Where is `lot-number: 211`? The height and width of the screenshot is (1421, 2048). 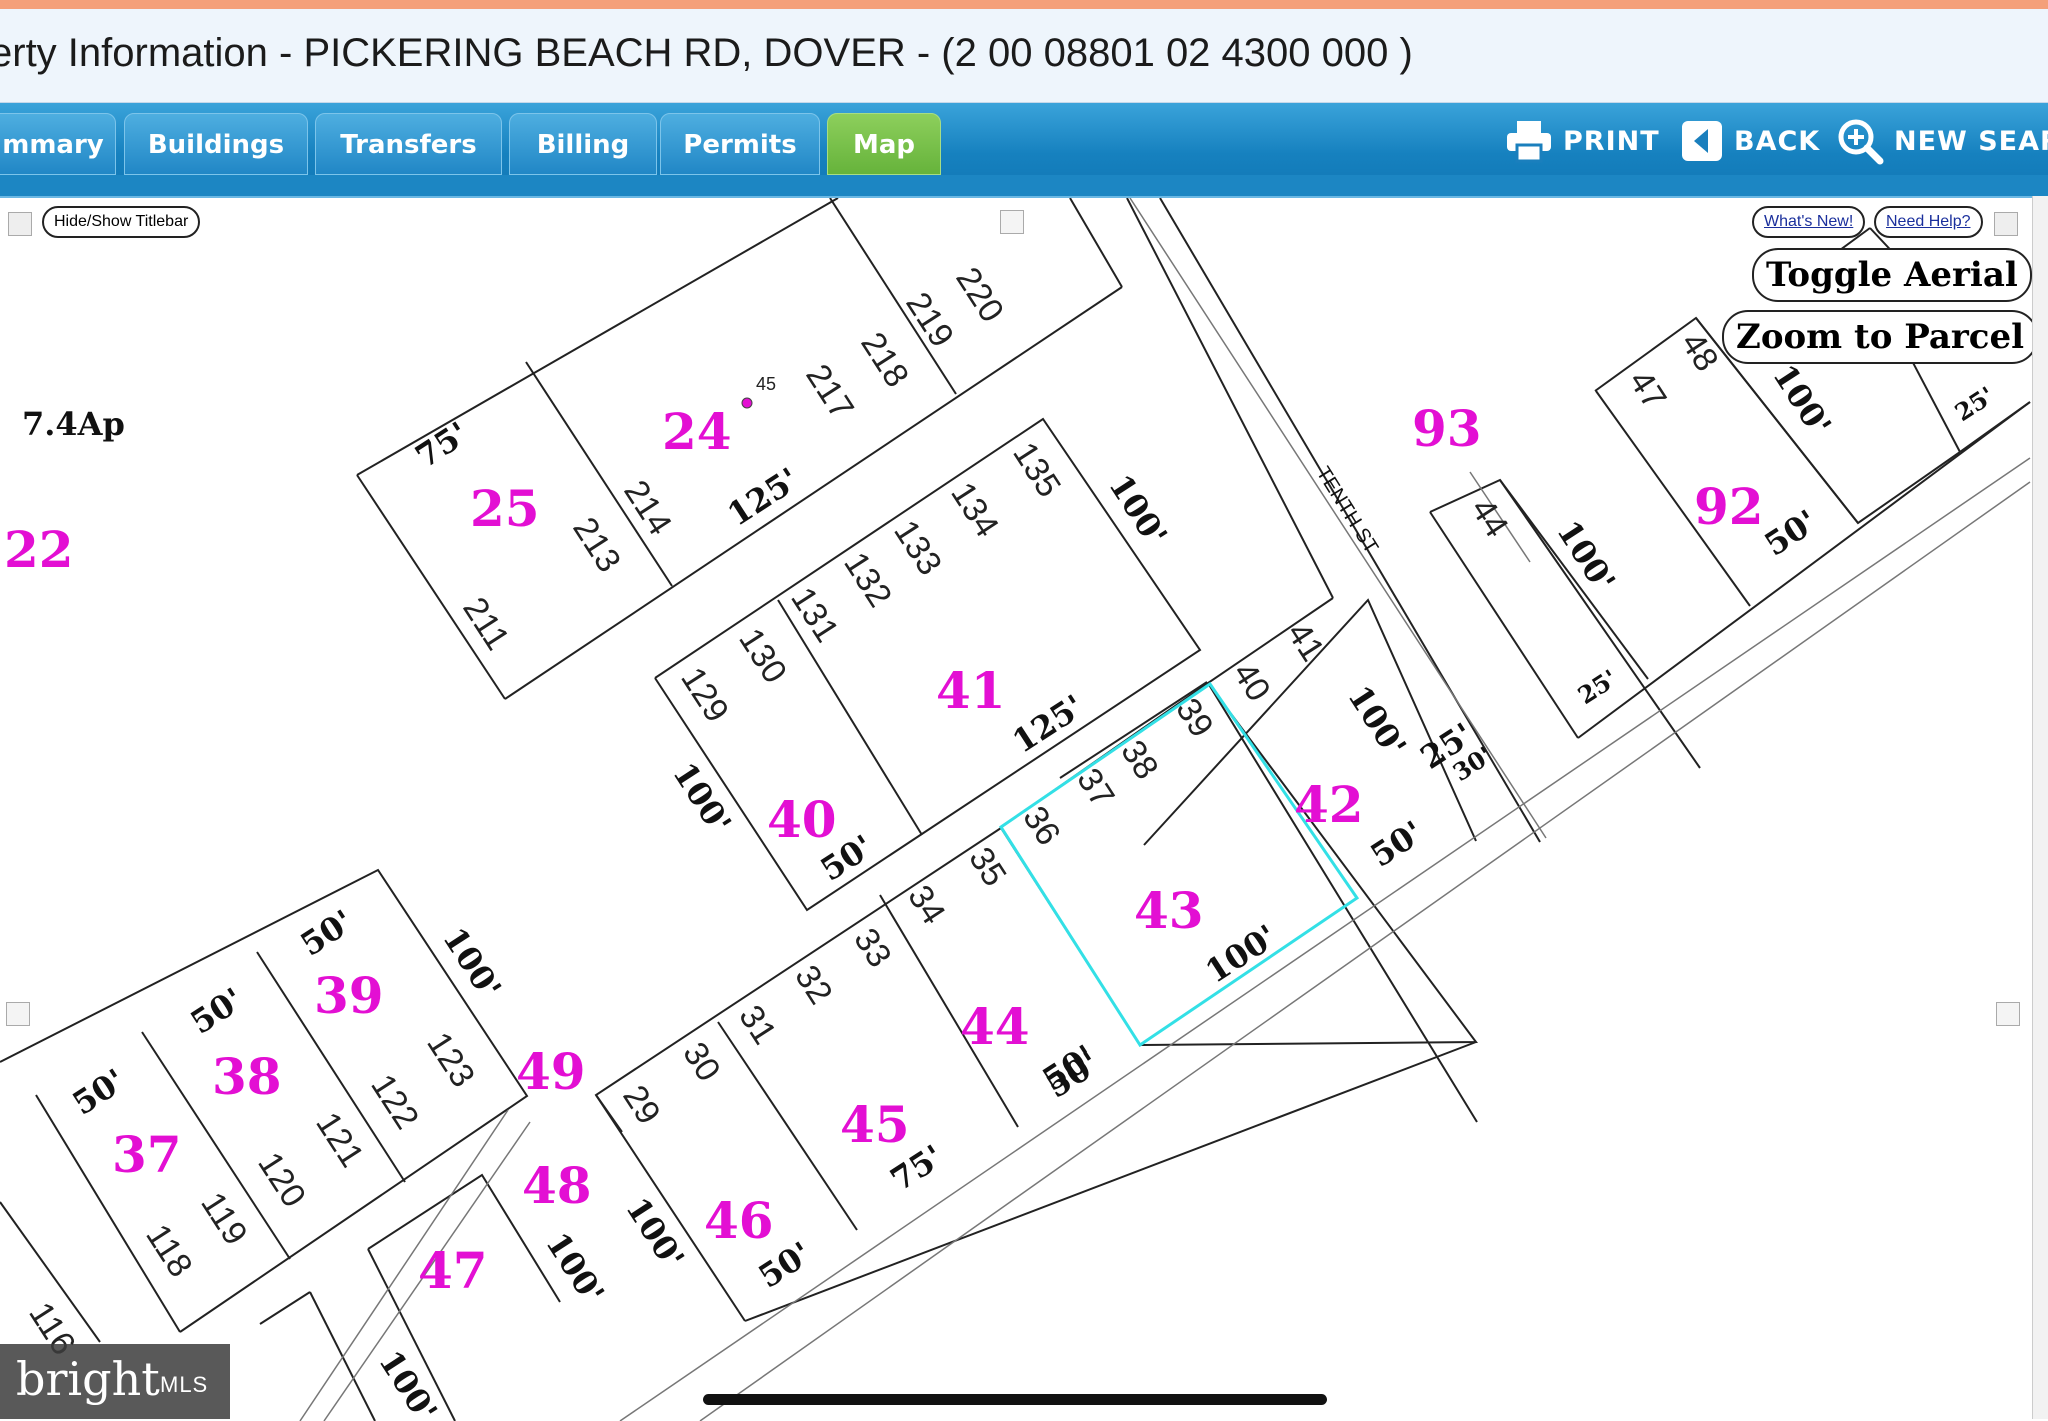
lot-number: 211 is located at coordinates (485, 624).